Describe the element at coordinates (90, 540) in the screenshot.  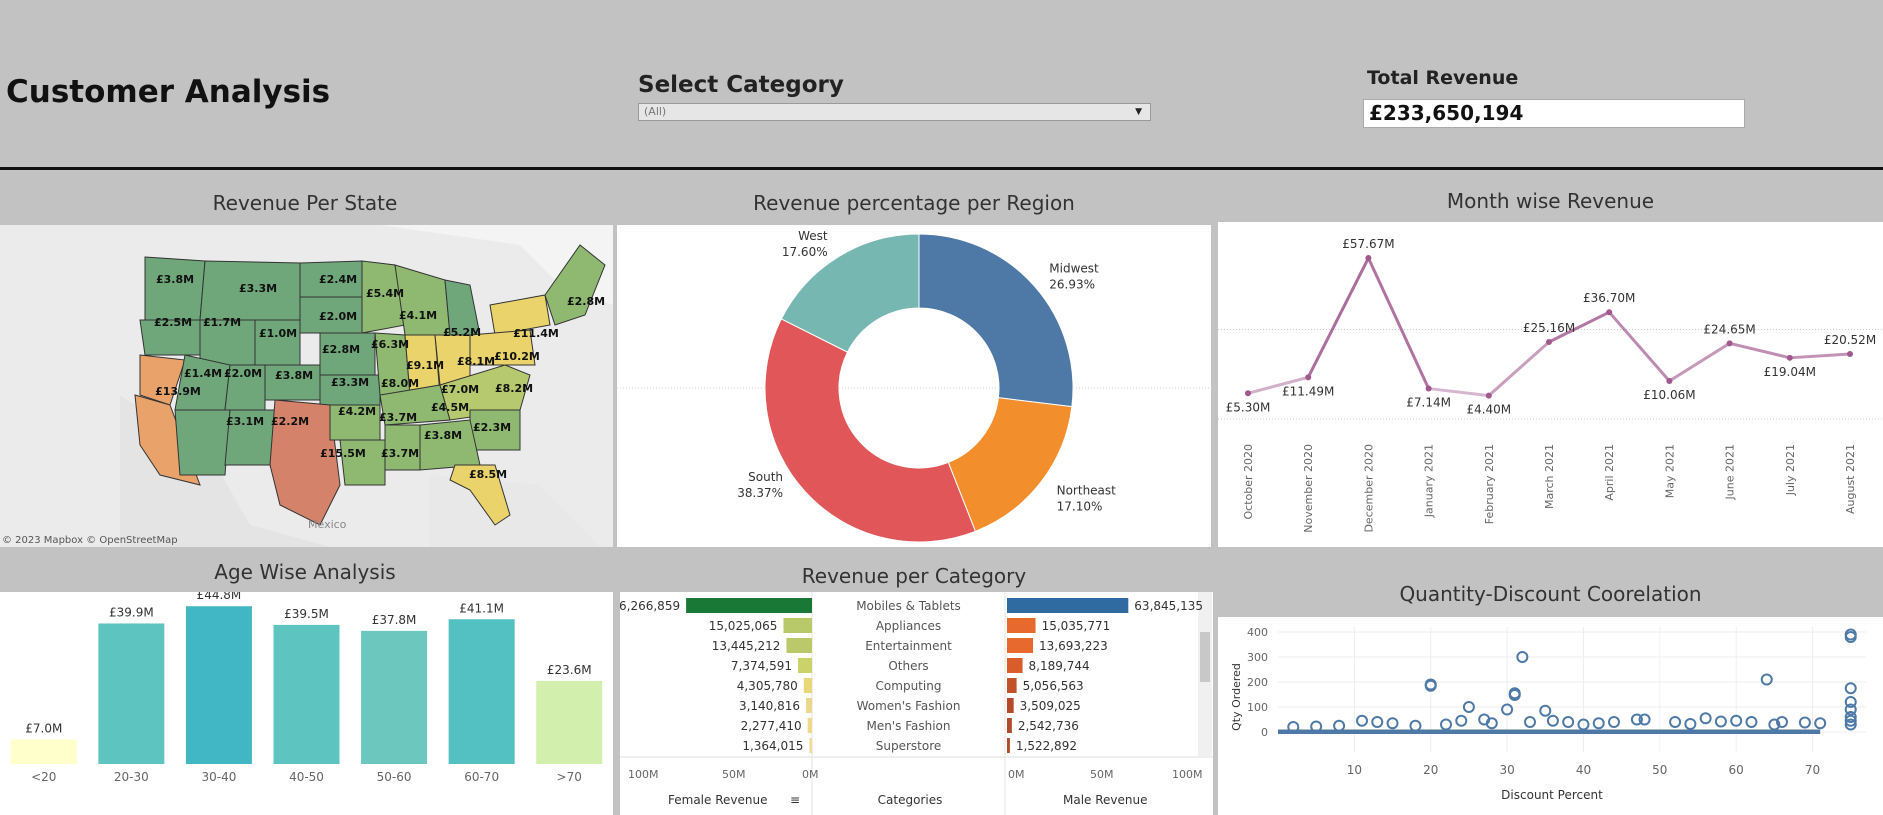
I see `map-attribution: © 2023 Mapbox © OpenStreetMap` at that location.